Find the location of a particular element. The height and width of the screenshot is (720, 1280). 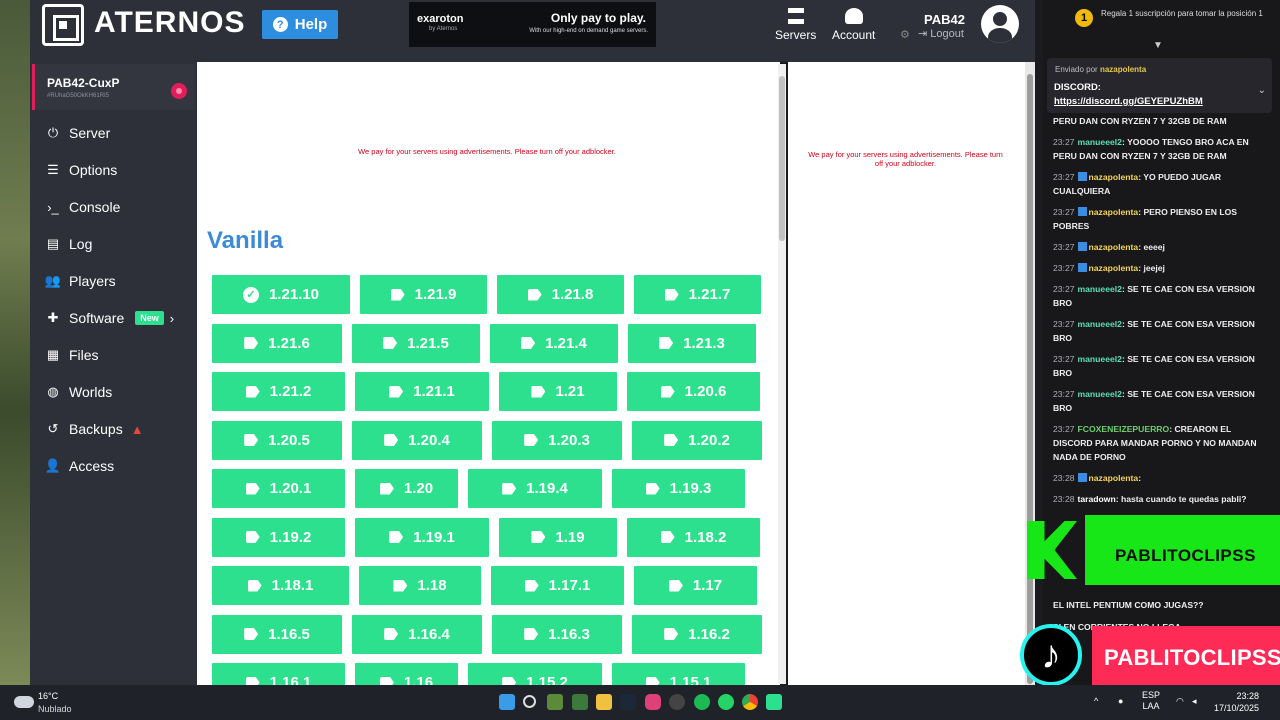

page-scrollbar is located at coordinates (1030, 373).